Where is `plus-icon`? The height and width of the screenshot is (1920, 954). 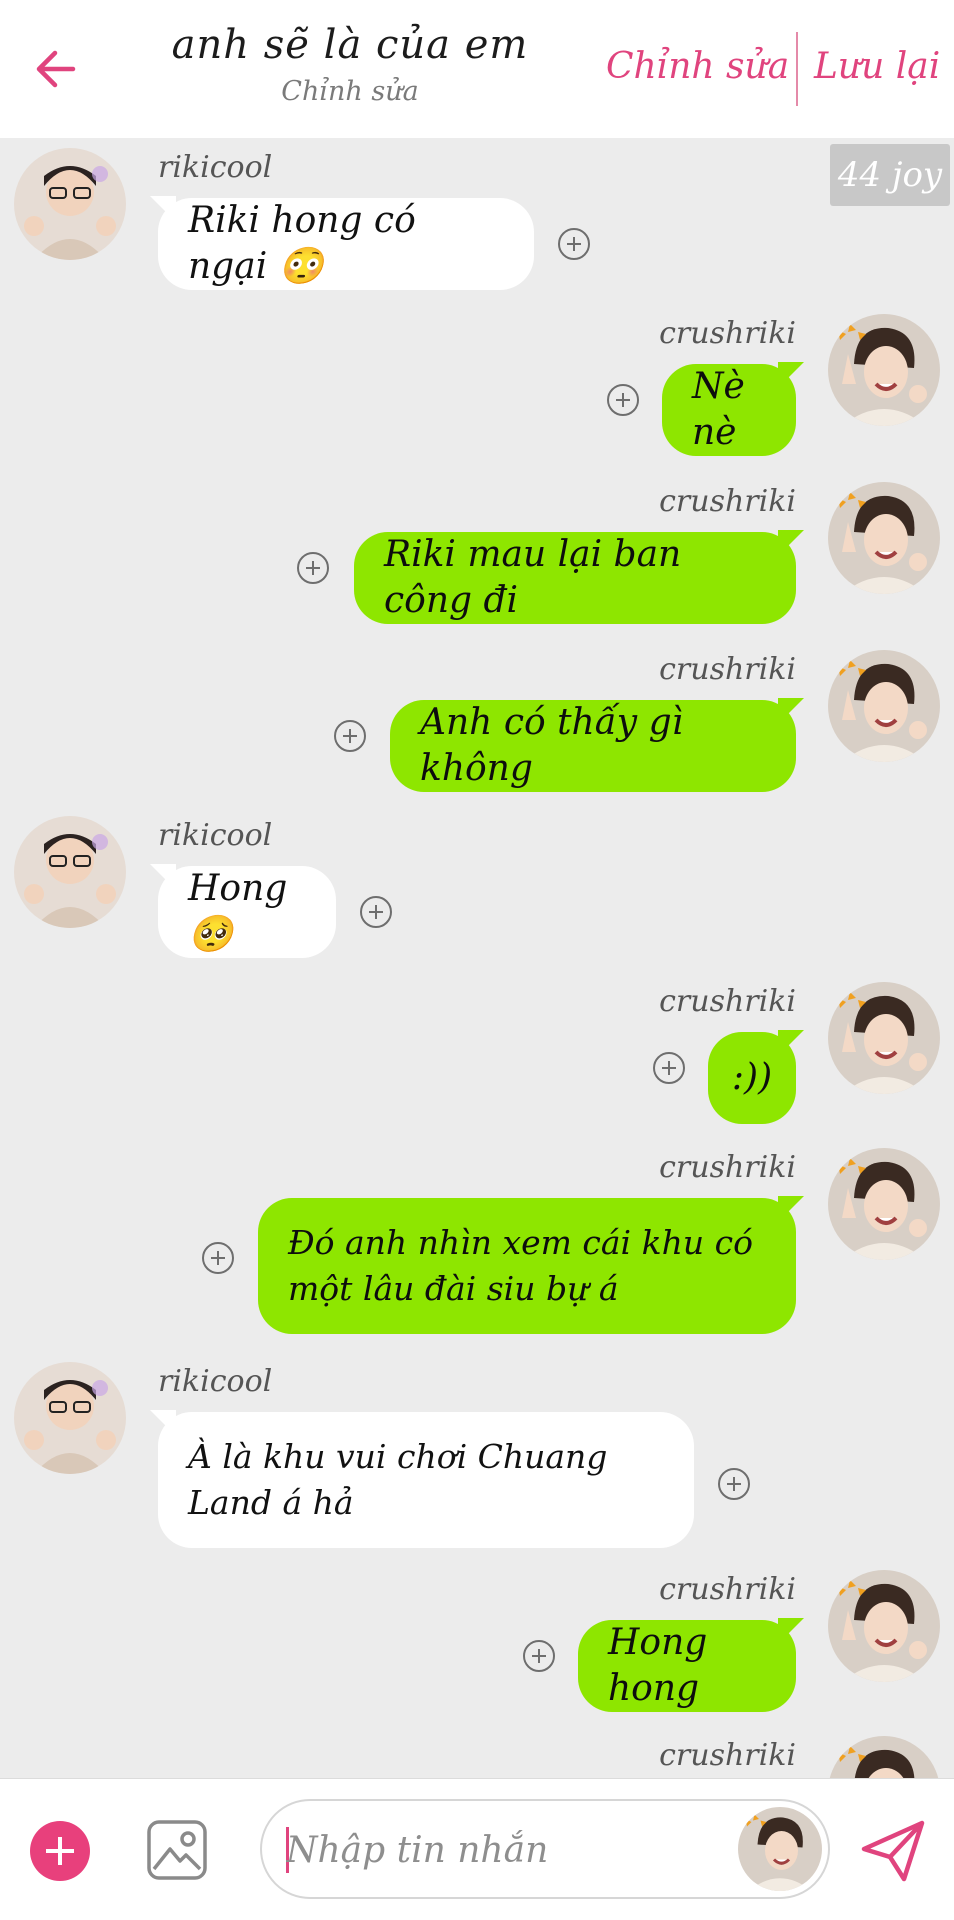 plus-icon is located at coordinates (60, 1851).